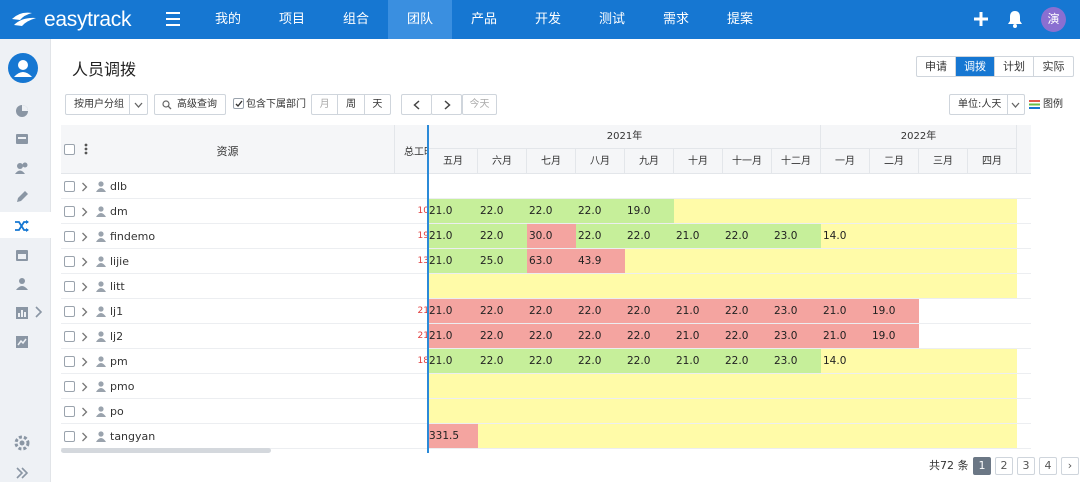  I want to click on unit-select: 单位:人天, so click(987, 104).